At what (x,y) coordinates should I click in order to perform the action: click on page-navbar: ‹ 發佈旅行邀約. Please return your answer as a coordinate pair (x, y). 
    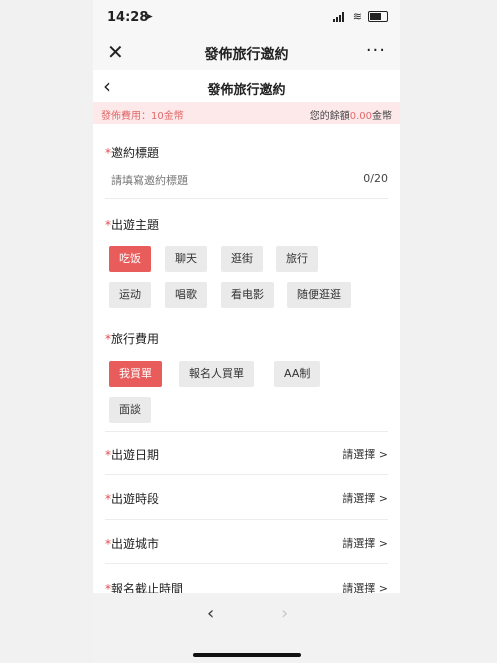
    Looking at the image, I should click on (246, 86).